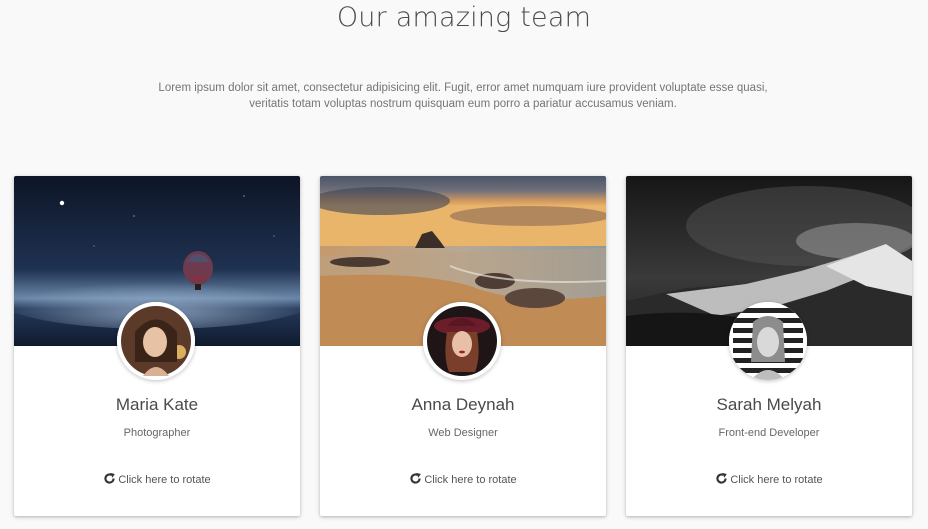  What do you see at coordinates (769, 433) in the screenshot?
I see `member-role: Front-end Developer` at bounding box center [769, 433].